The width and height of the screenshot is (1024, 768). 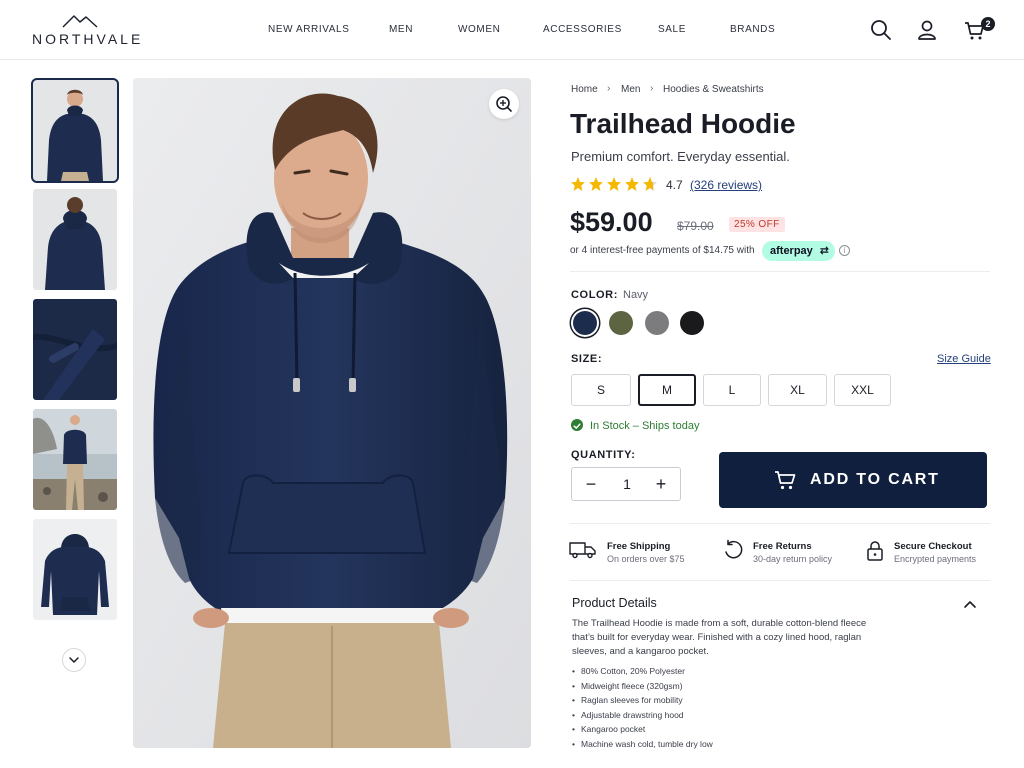 I want to click on add-to-cart-button: ADD TO CART, so click(x=853, y=480).